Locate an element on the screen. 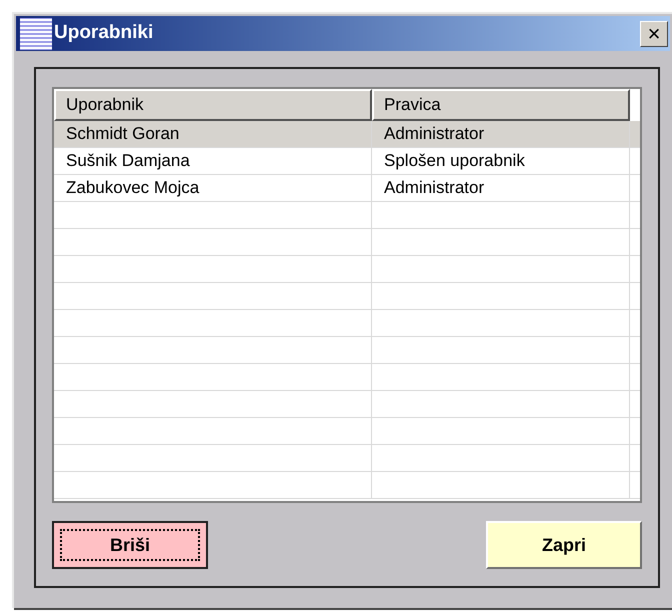 The width and height of the screenshot is (672, 614). close-button: × is located at coordinates (654, 33).